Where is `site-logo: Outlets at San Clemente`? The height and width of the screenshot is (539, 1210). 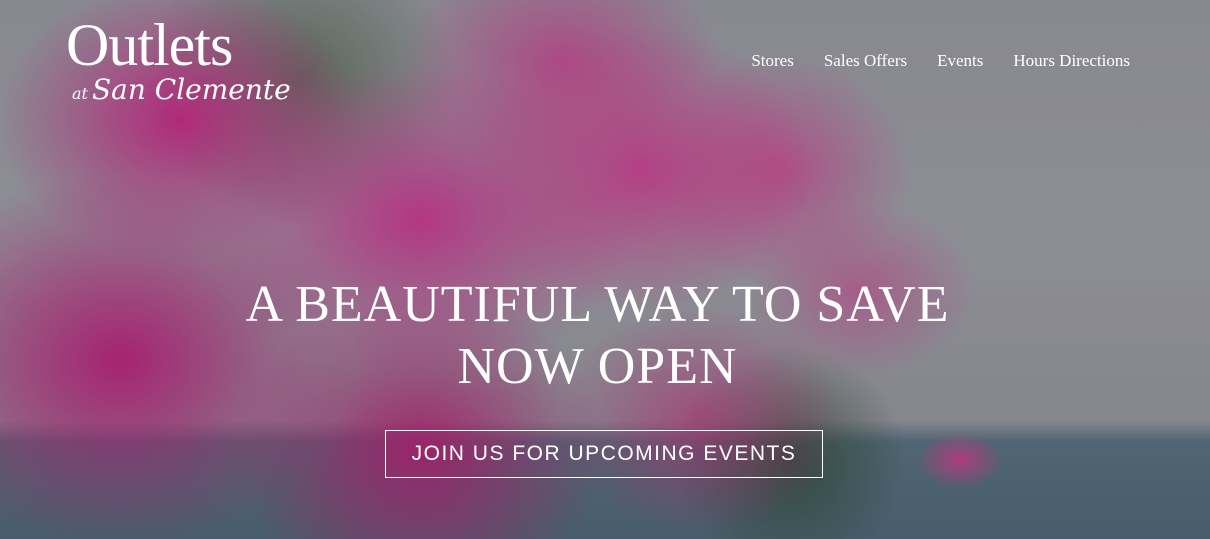 site-logo: Outlets at San Clemente is located at coordinates (178, 62).